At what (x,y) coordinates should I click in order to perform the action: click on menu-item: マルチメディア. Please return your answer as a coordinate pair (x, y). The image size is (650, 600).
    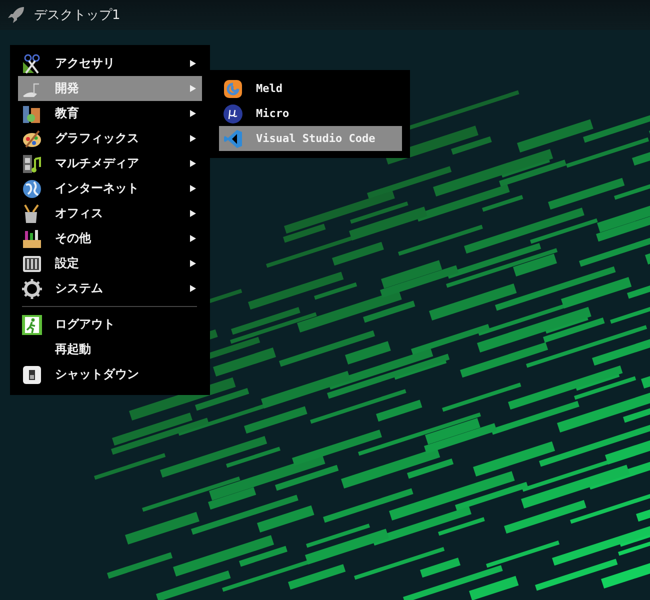
    Looking at the image, I should click on (110, 163).